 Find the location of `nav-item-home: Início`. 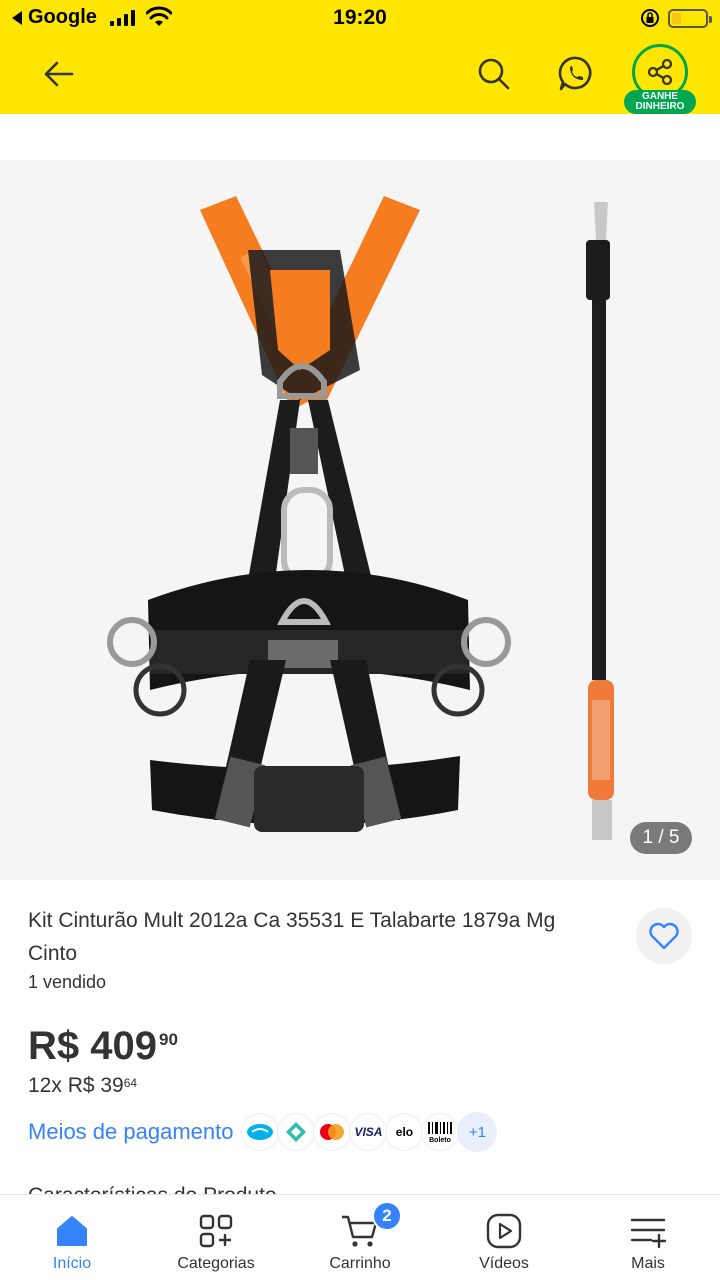

nav-item-home: Início is located at coordinates (72, 1237).